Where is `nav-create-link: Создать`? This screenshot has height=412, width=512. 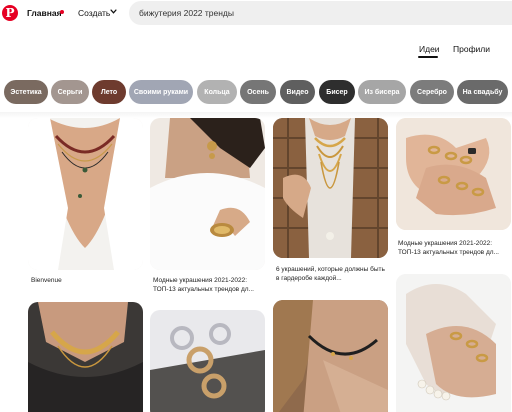
nav-create-link: Создать is located at coordinates (94, 13).